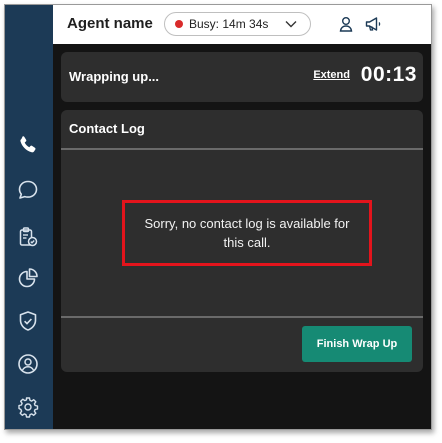 The width and height of the screenshot is (442, 443). Describe the element at coordinates (388, 74) in the screenshot. I see `wrapup-timer: 00:13` at that location.